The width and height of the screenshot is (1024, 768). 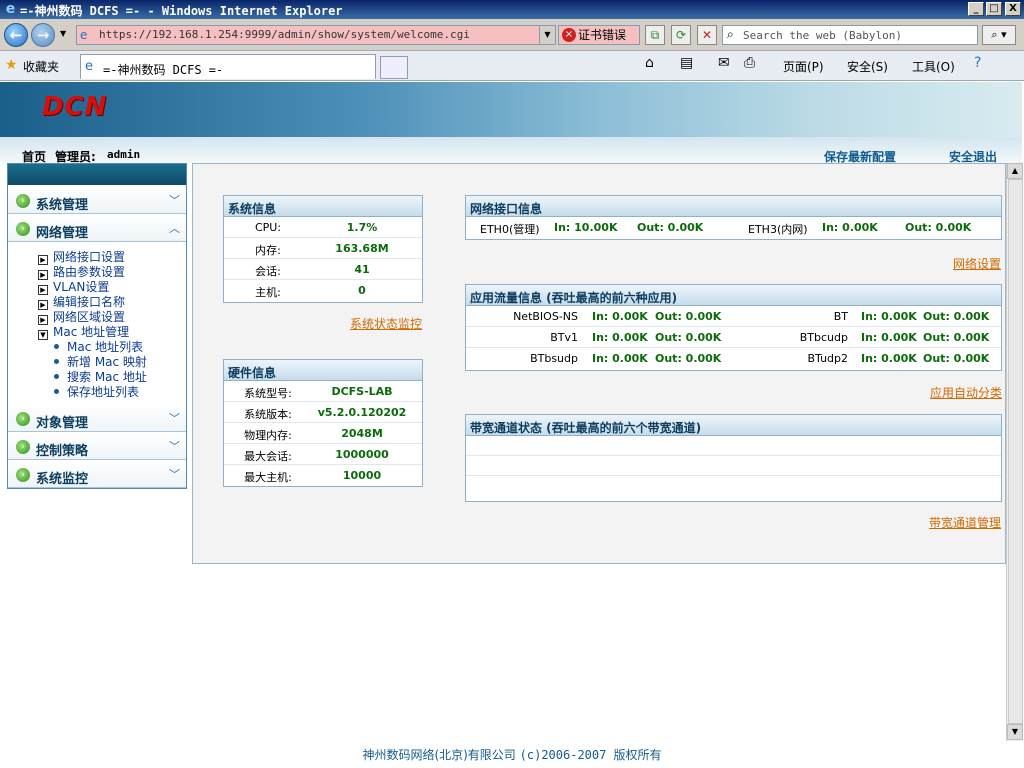 What do you see at coordinates (439, 755) in the screenshot?
I see `footer-company: 神州数码网络(北京)有限公司` at bounding box center [439, 755].